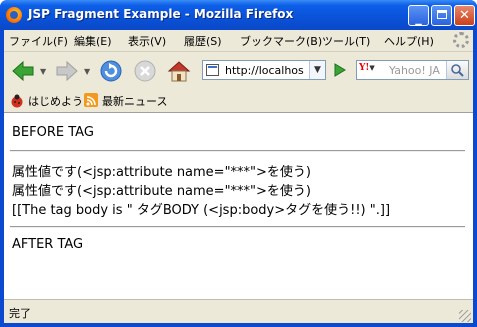  I want to click on search-bar: Y!▼ Yahoo! JA, so click(412, 70).